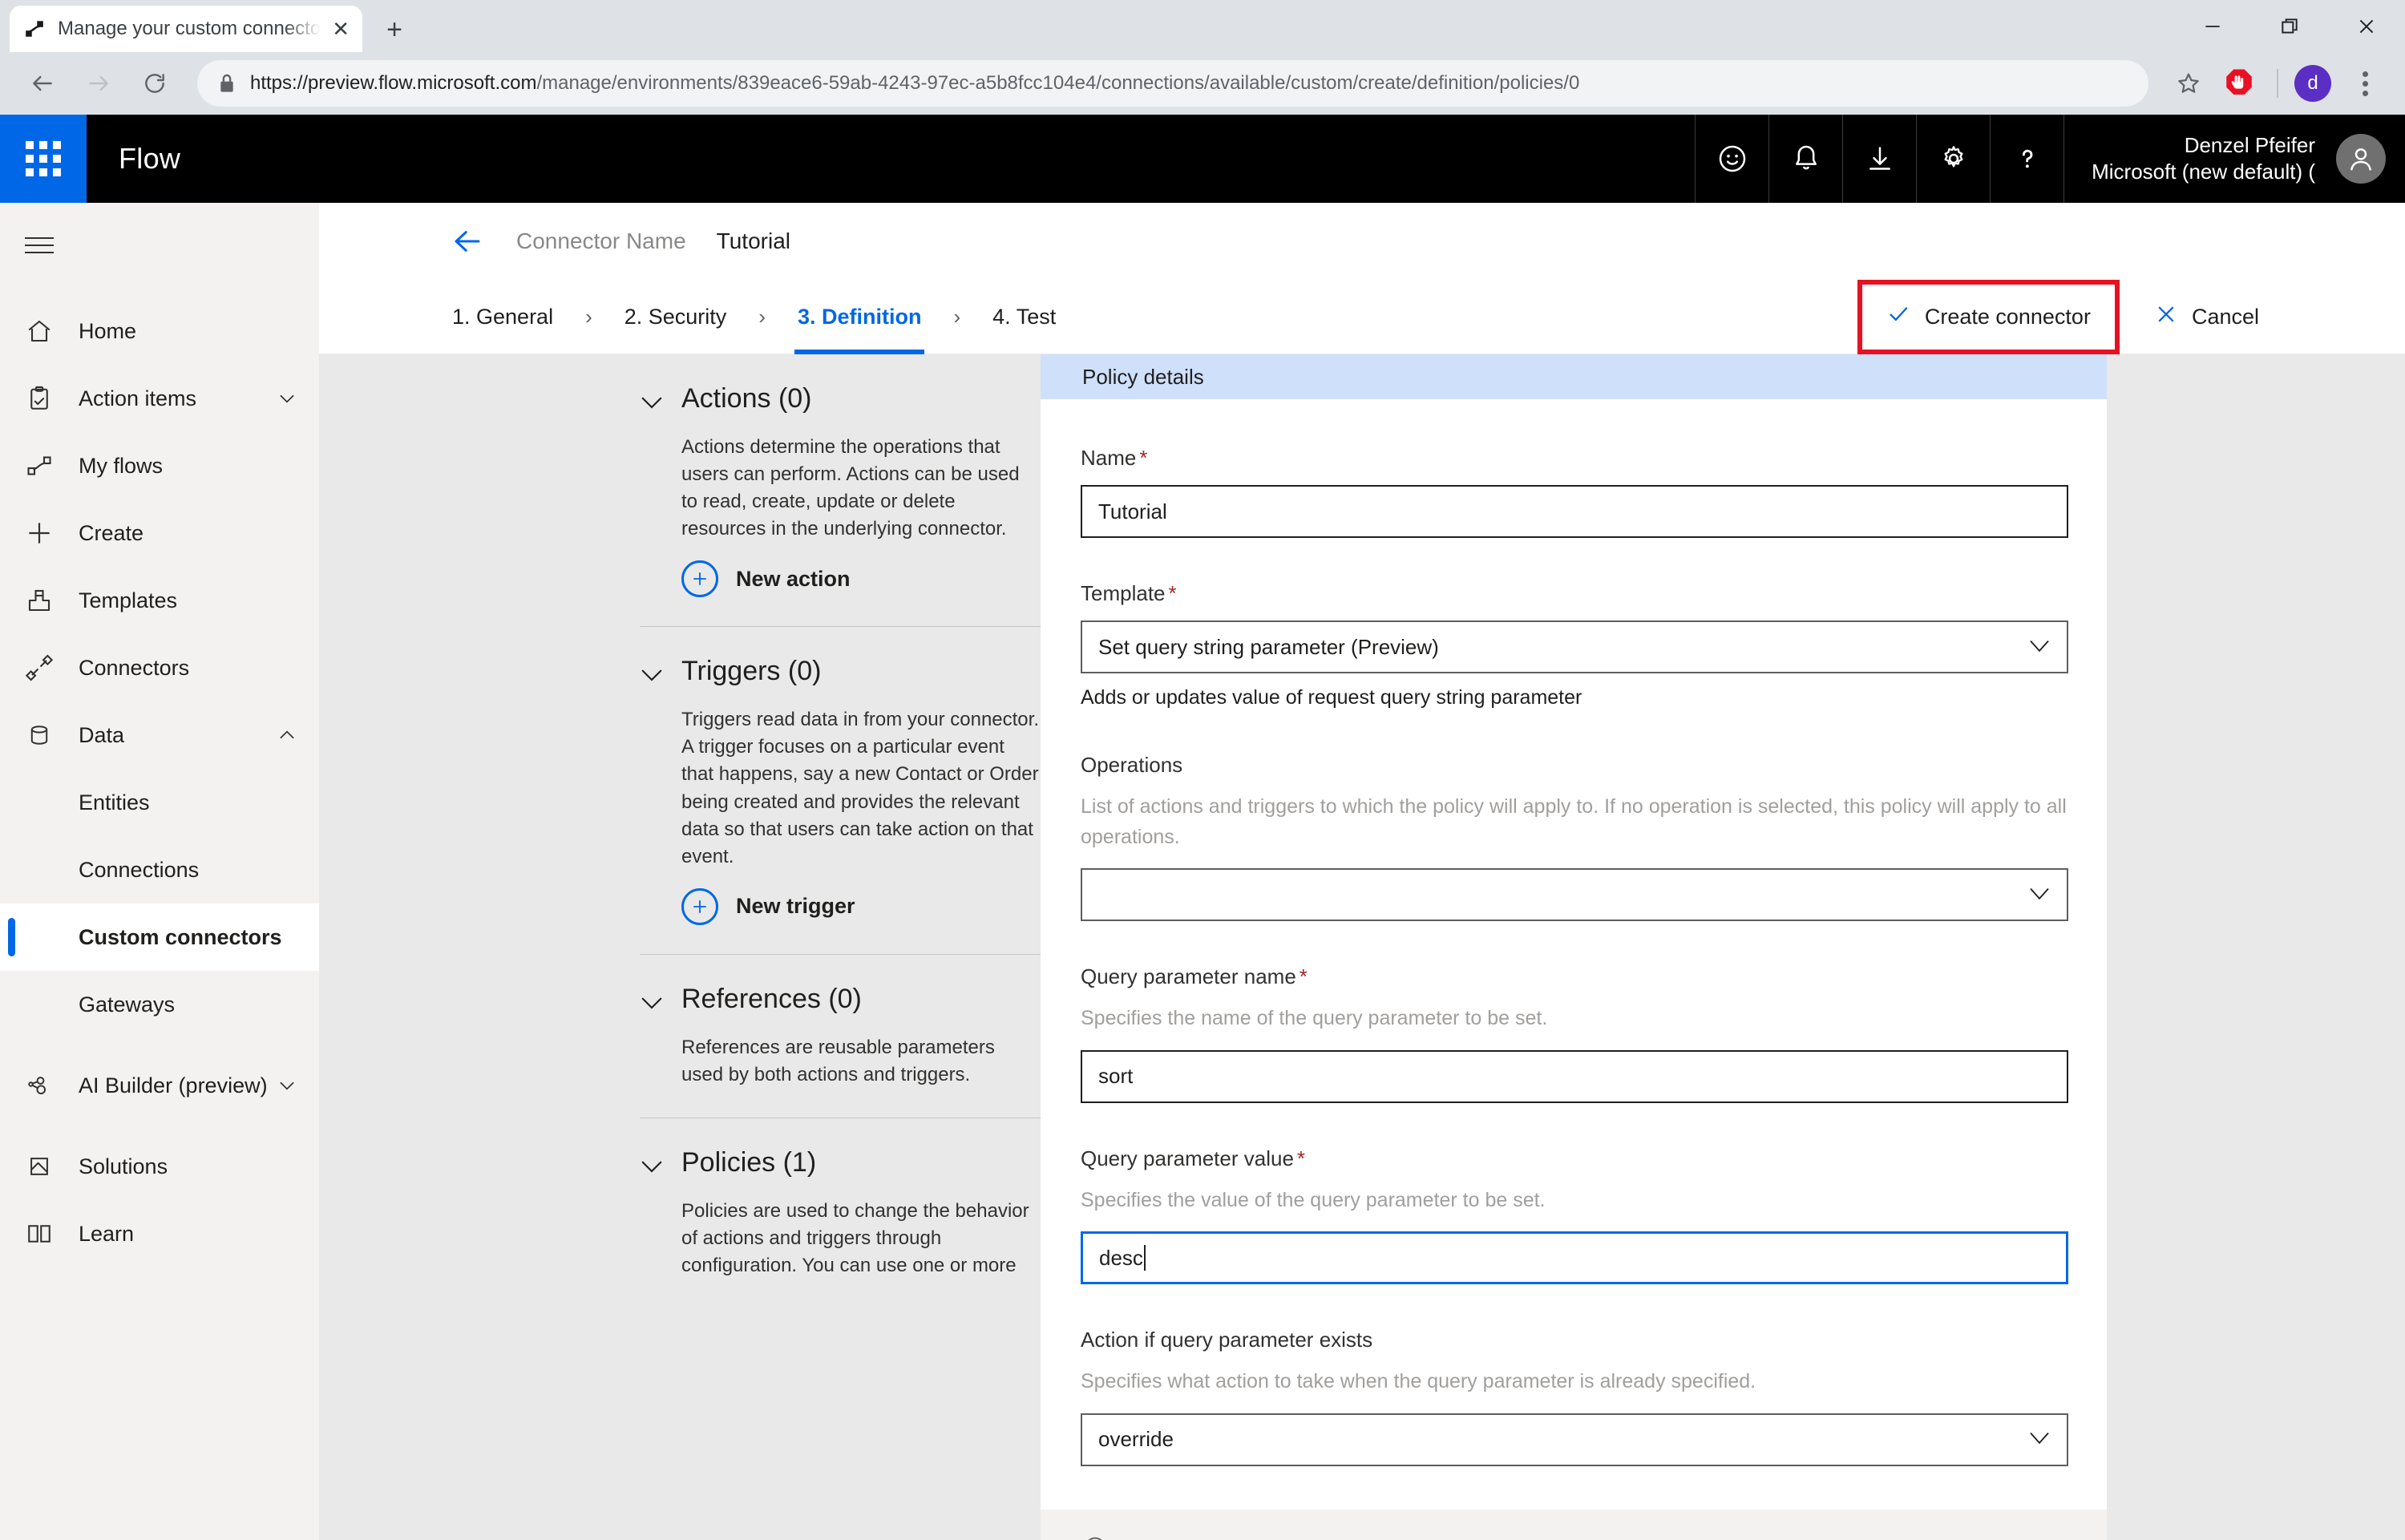 This screenshot has height=1540, width=2405. I want to click on sidebar-item-label: Create, so click(111, 533).